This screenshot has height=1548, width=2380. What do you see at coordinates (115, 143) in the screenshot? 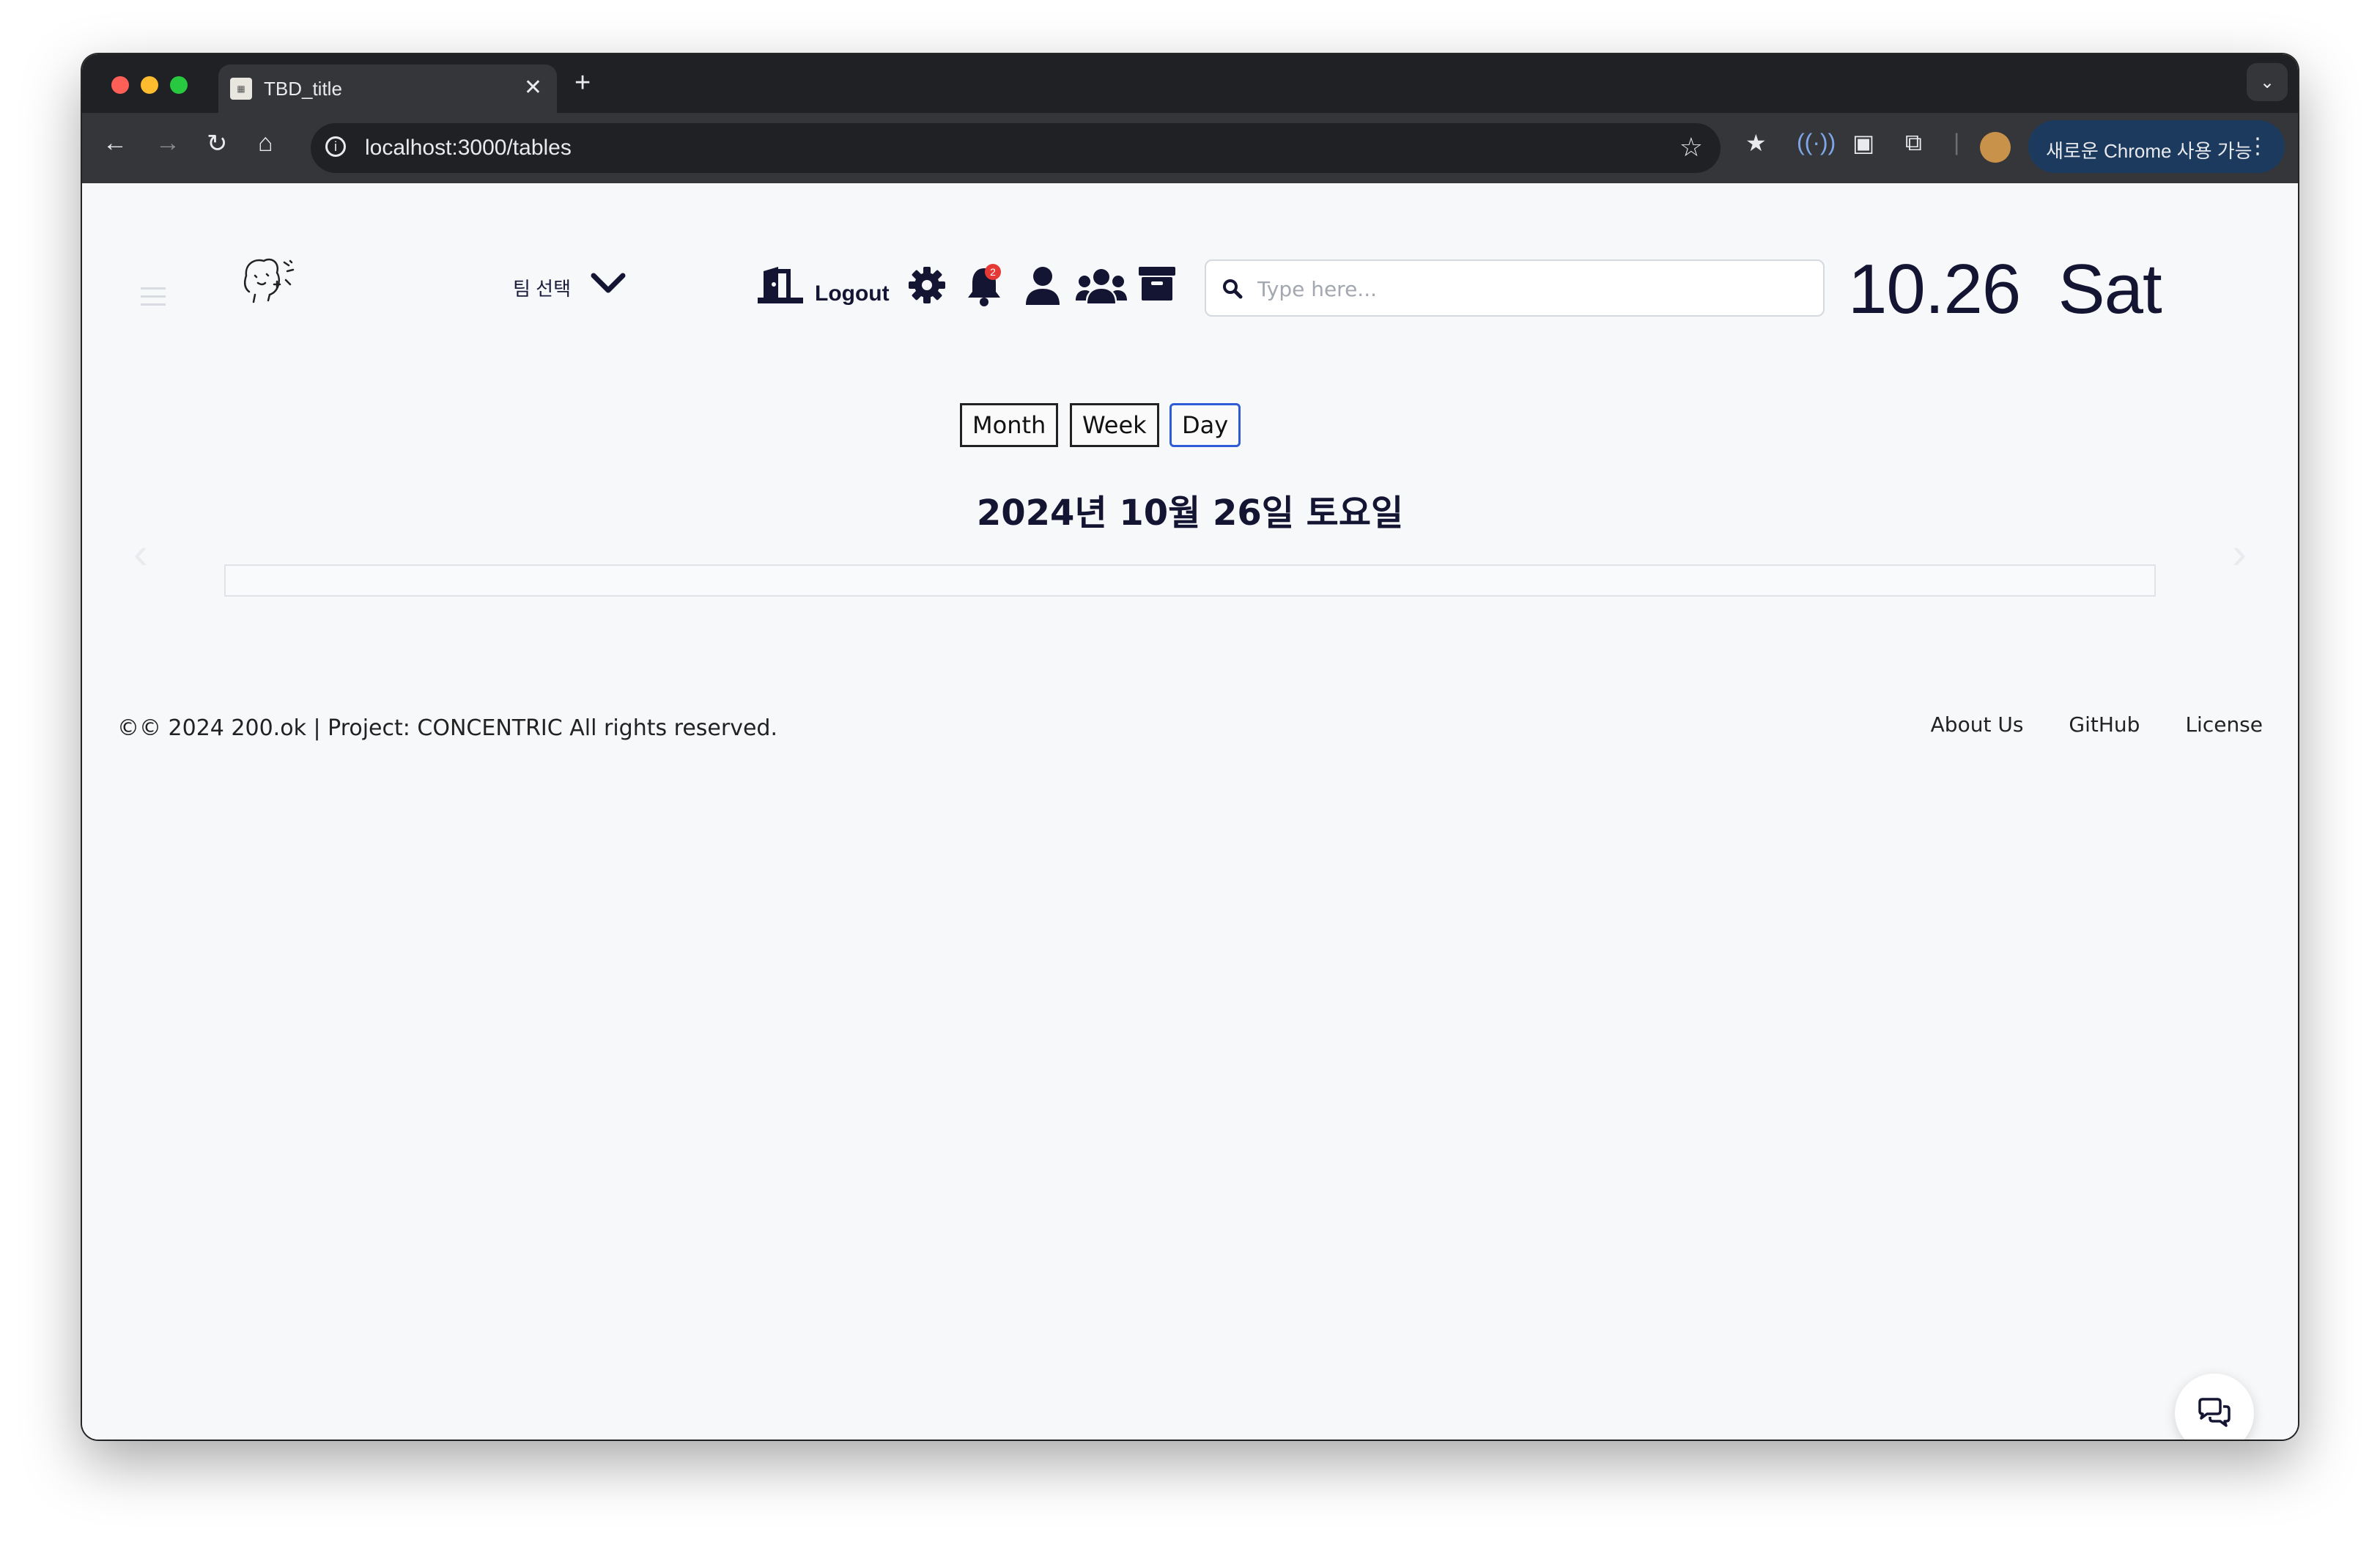
I see `back-arrow-icon: ←` at bounding box center [115, 143].